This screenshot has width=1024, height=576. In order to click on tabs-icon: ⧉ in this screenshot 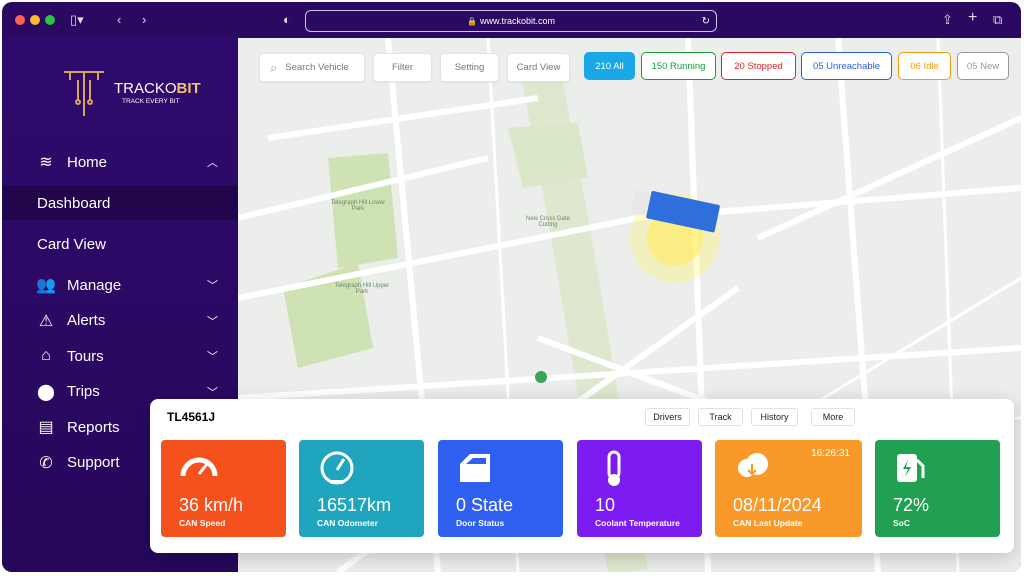, I will do `click(997, 20)`.